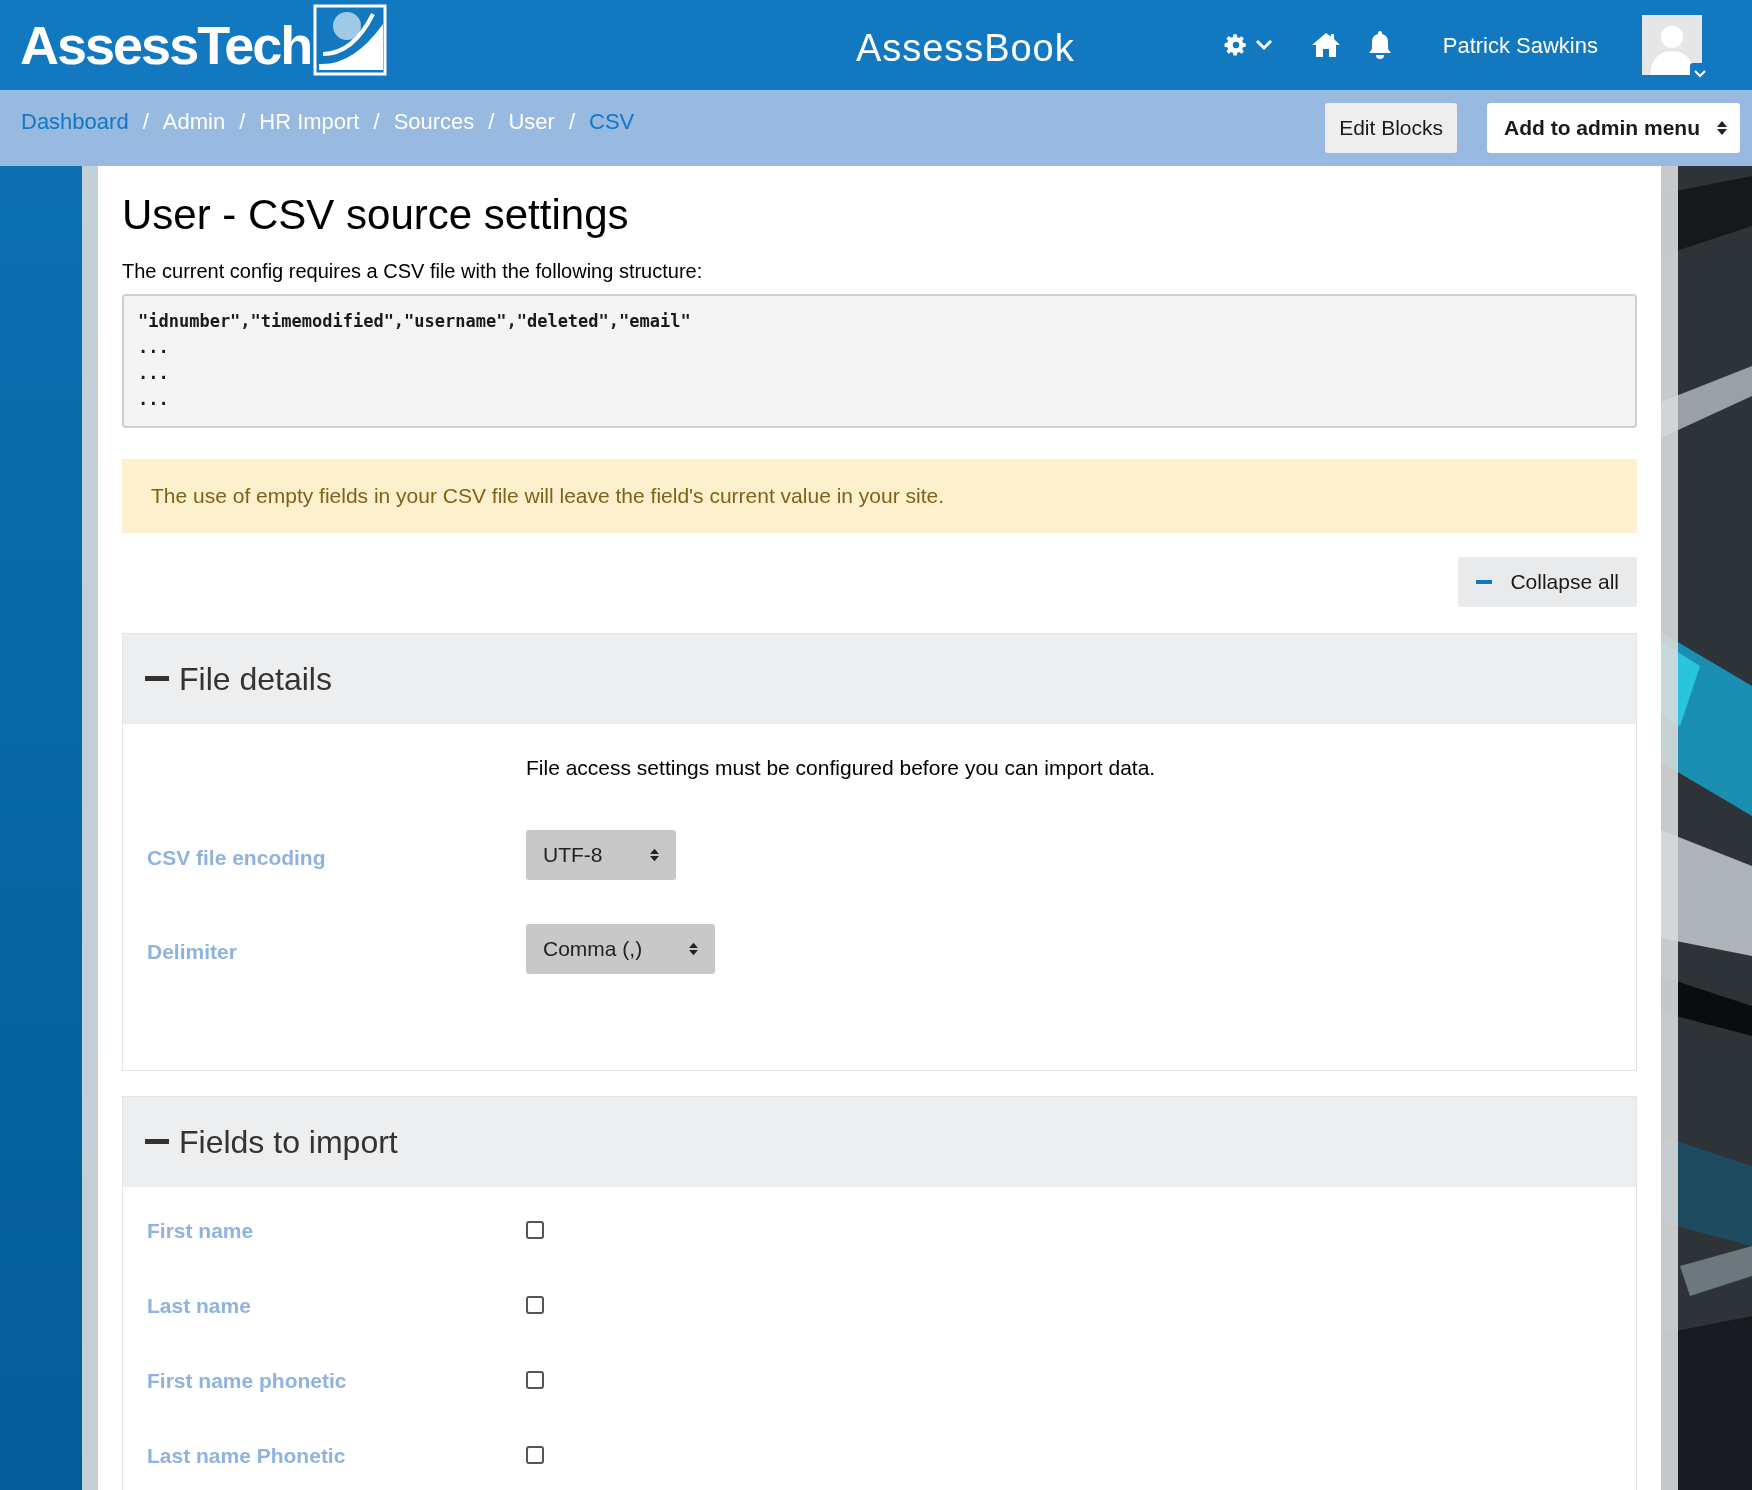 The image size is (1752, 1490). What do you see at coordinates (1520, 45) in the screenshot?
I see `user-name: Patrick Sawkins` at bounding box center [1520, 45].